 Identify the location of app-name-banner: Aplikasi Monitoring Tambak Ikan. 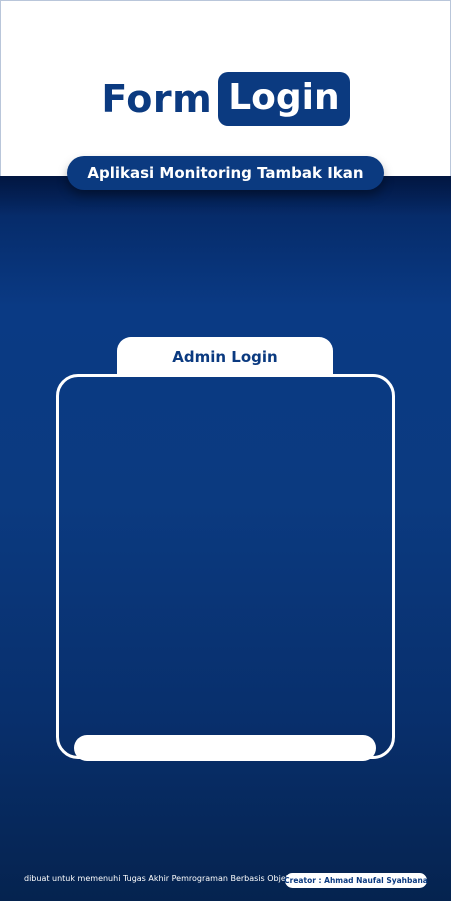
(225, 173).